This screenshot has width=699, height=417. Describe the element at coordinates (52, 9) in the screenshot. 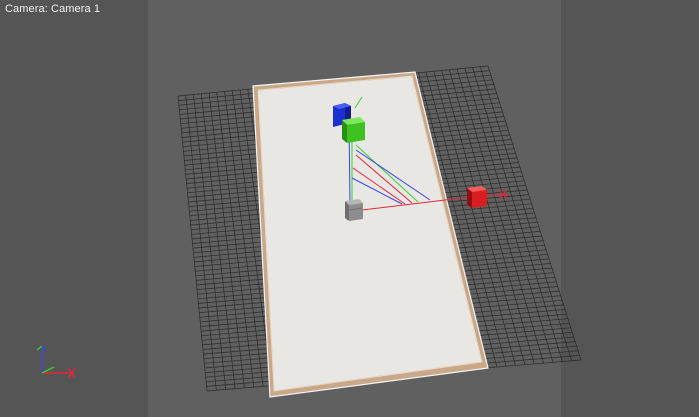

I see `viewport-camera-label: Camera: Camera 1` at that location.